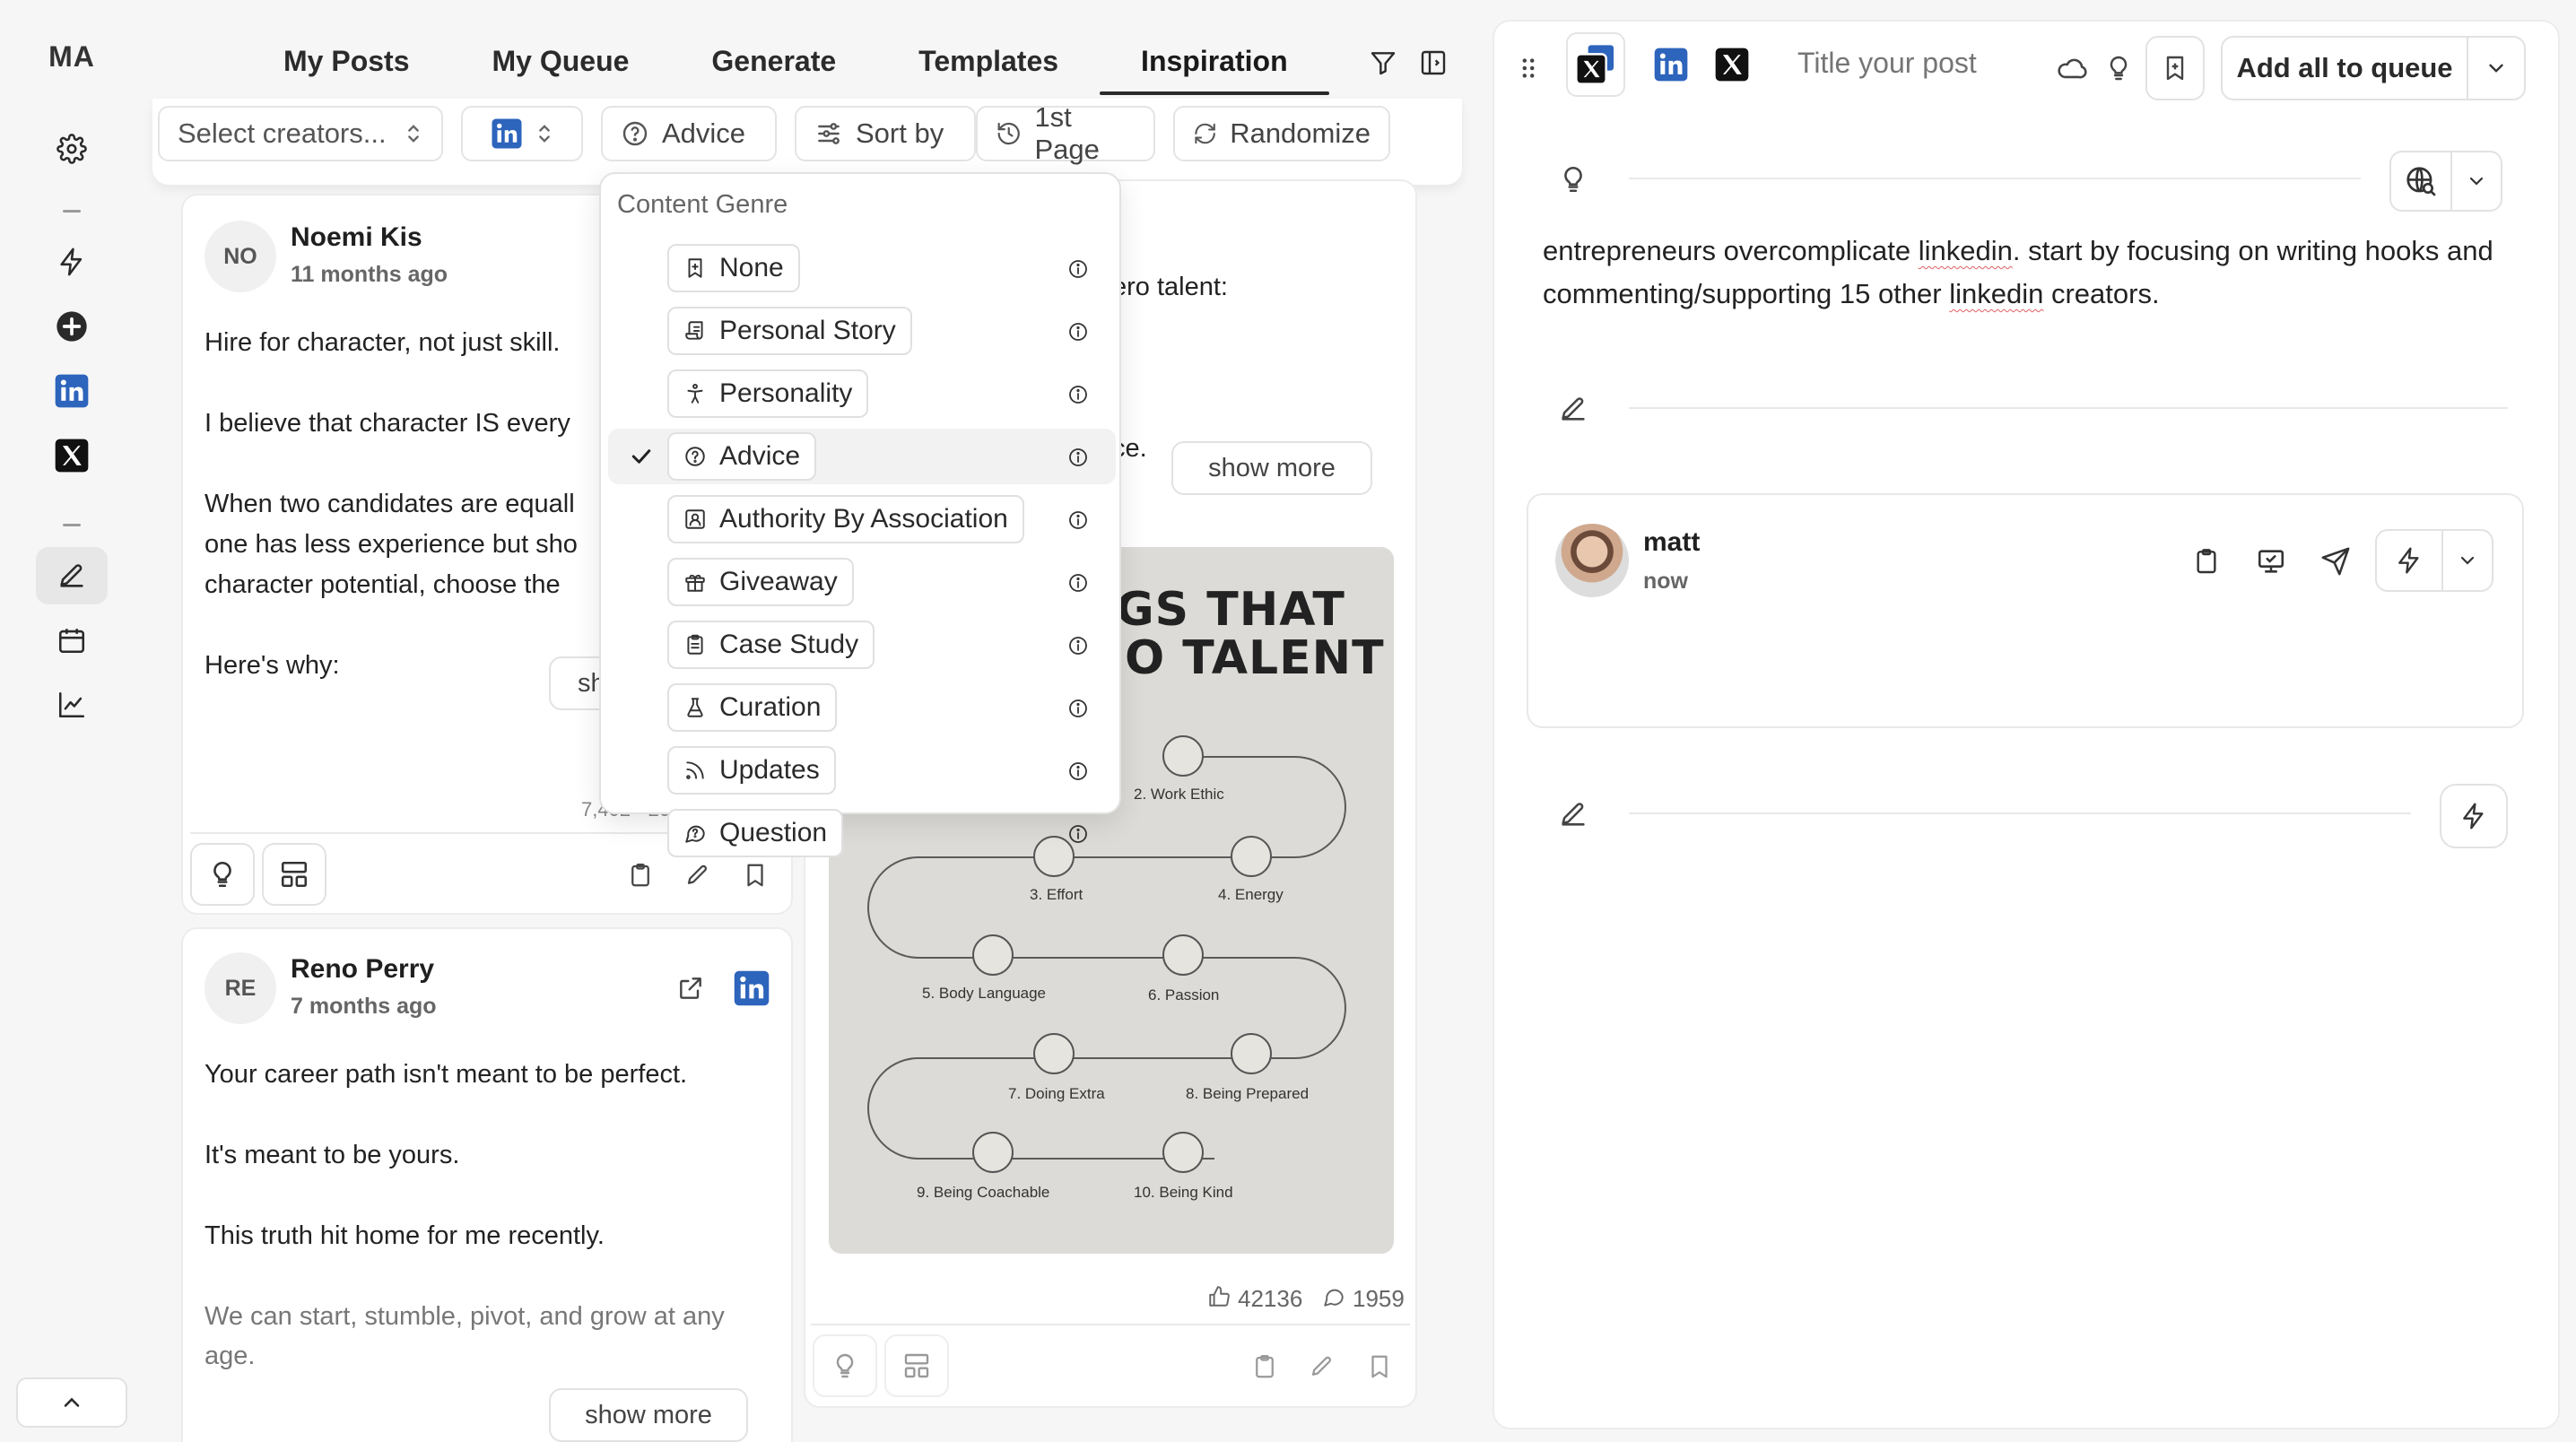 The width and height of the screenshot is (2576, 1442). I want to click on genre-option: Case Study, so click(862, 645).